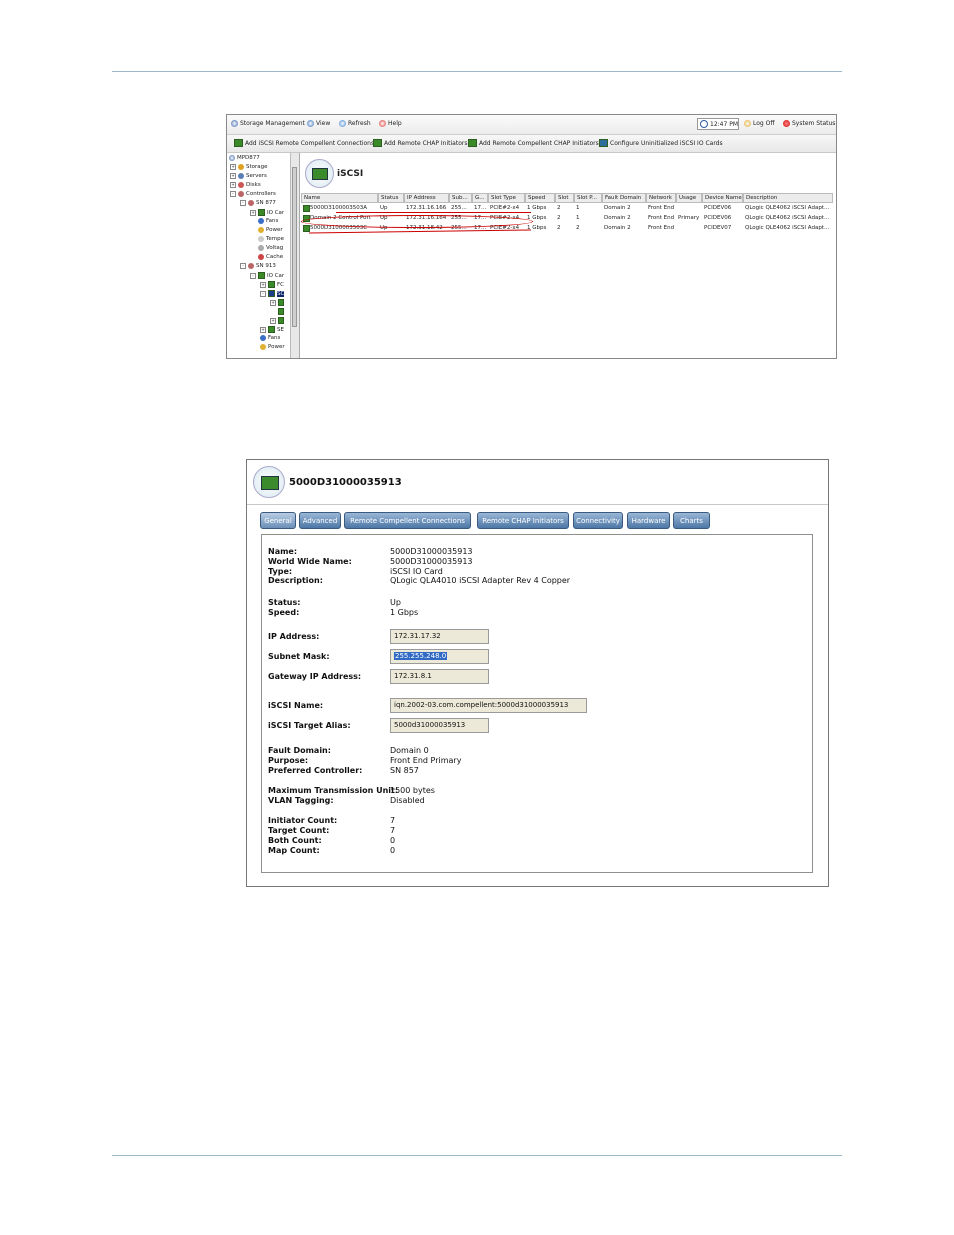  What do you see at coordinates (624, 198) in the screenshot?
I see `column-header: Fault Domain` at bounding box center [624, 198].